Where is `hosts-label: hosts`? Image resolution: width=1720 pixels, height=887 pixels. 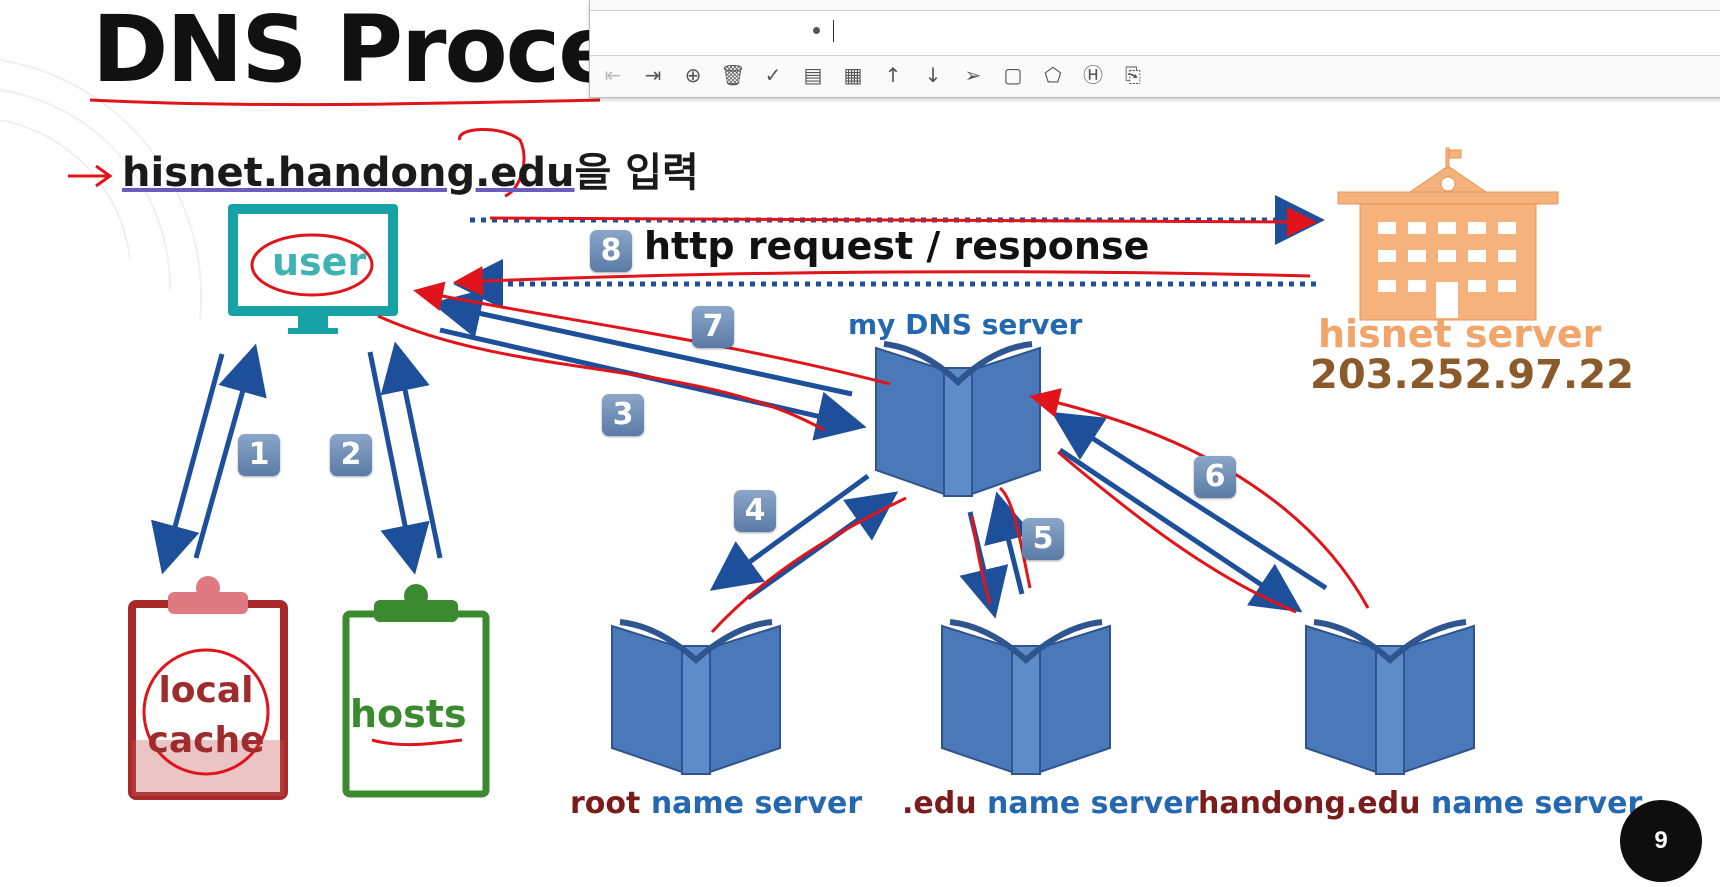 hosts-label: hosts is located at coordinates (408, 714).